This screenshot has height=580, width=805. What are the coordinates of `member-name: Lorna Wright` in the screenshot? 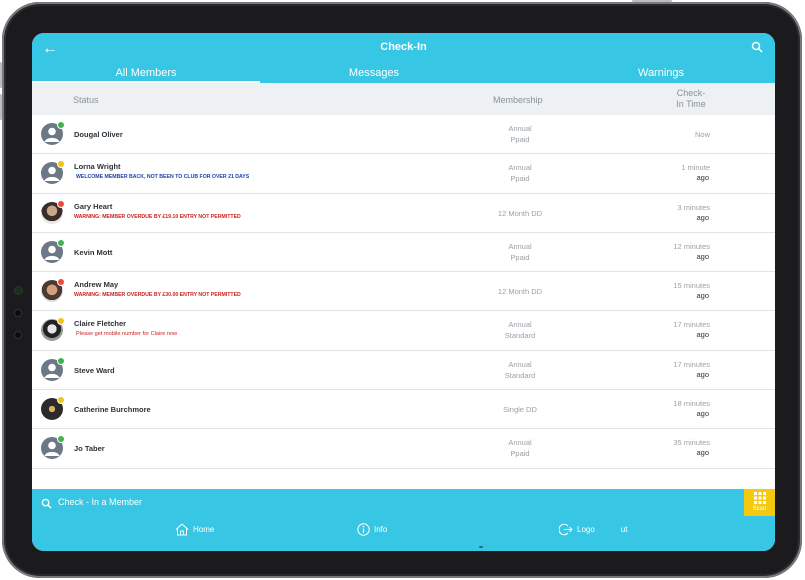 It's located at (97, 167).